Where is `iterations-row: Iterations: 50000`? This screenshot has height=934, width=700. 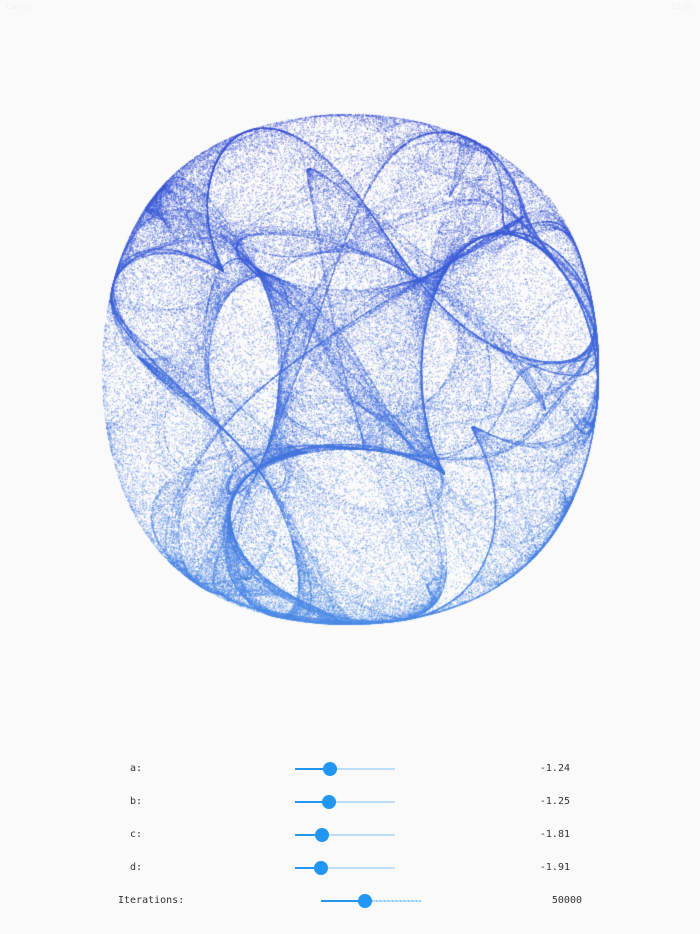
iterations-row: Iterations: 50000 is located at coordinates (350, 901).